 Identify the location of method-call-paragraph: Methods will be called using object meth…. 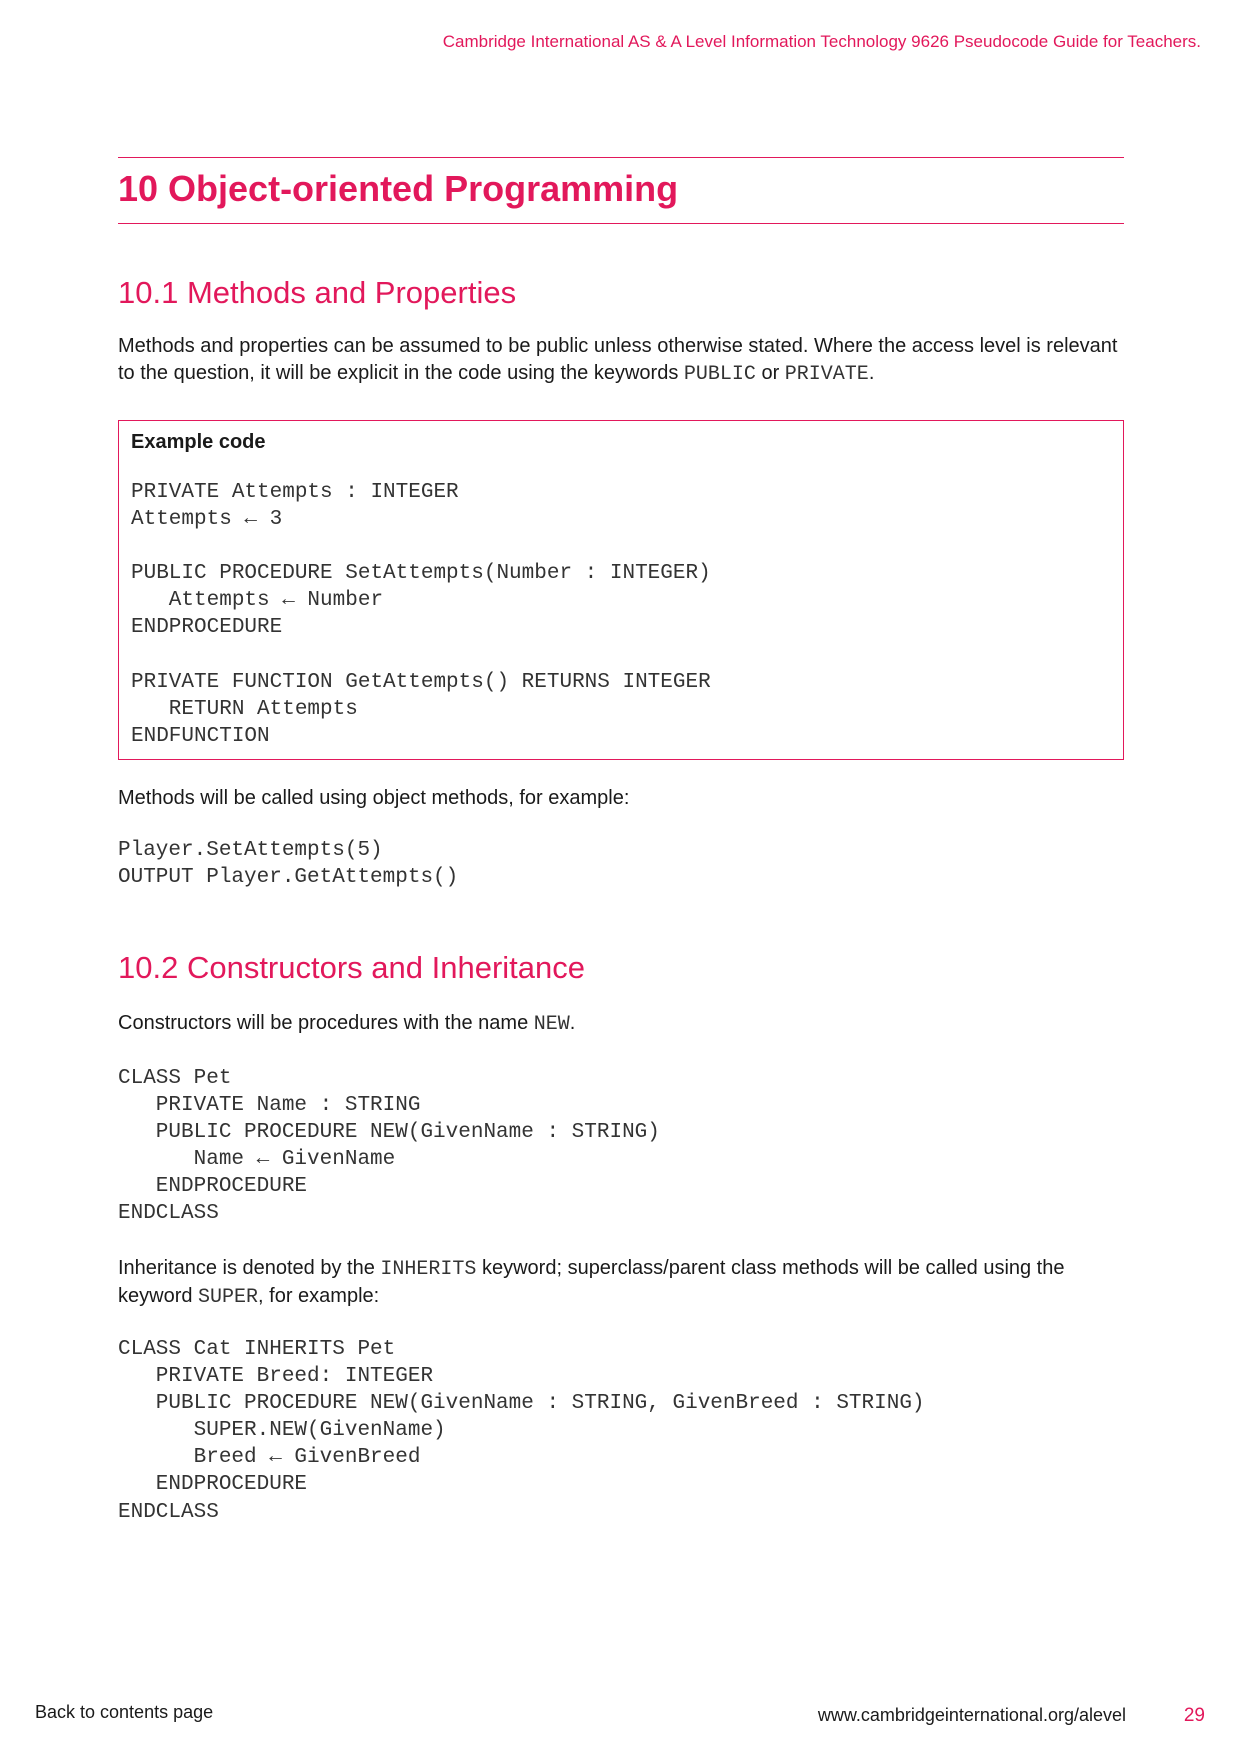
(374, 798).